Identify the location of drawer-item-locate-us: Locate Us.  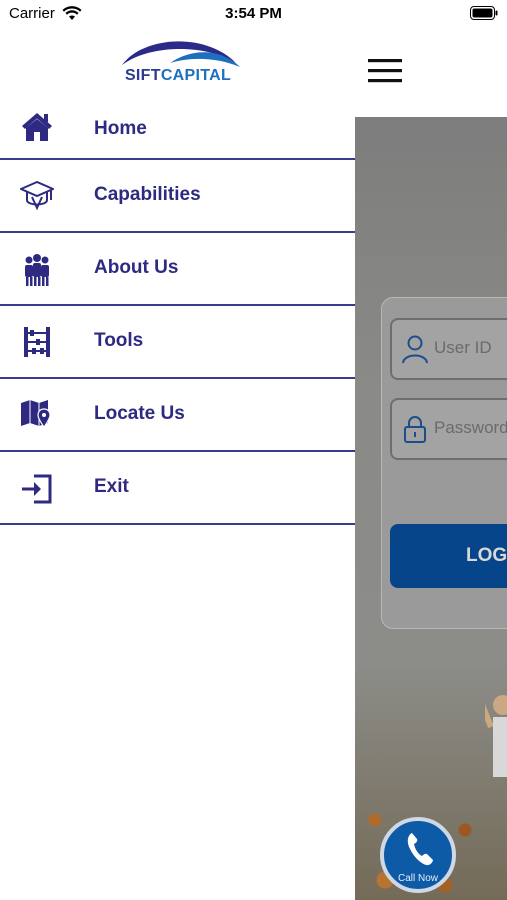
(177, 415).